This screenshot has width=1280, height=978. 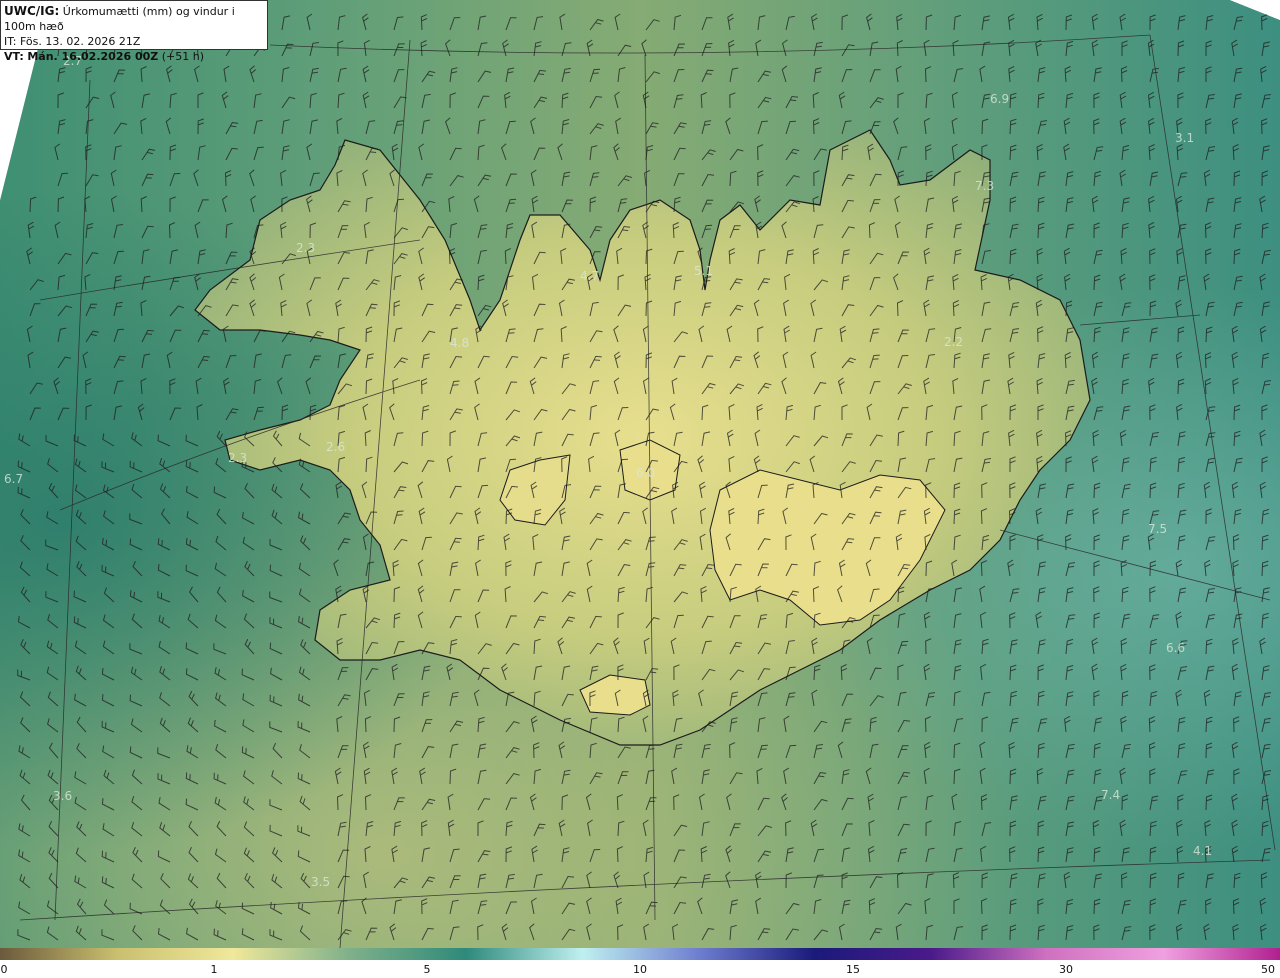 What do you see at coordinates (13, 479) in the screenshot?
I see `value-label: 6.7` at bounding box center [13, 479].